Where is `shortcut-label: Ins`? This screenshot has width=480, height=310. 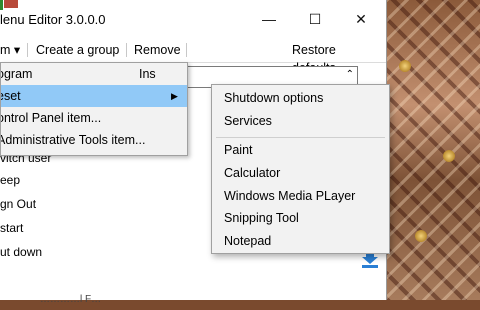
shortcut-label: Ins is located at coordinates (147, 74).